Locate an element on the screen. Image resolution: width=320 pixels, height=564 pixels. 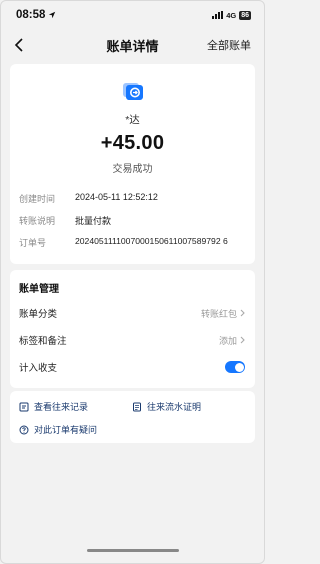
detail-label: 订单号 is located at coordinates (33, 243).